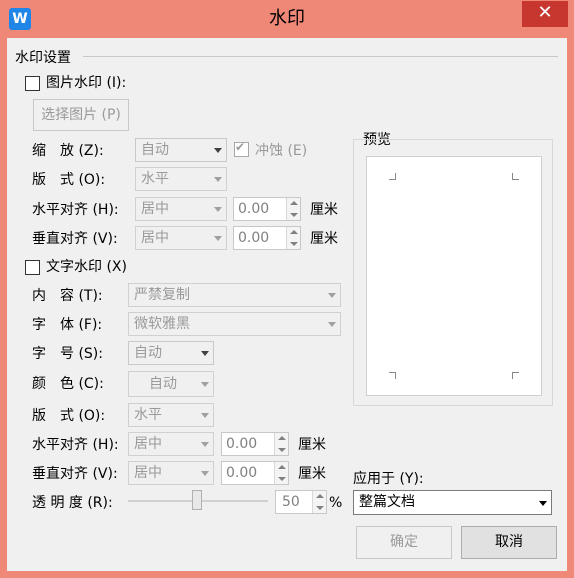 The height and width of the screenshot is (578, 574). What do you see at coordinates (148, 415) in the screenshot?
I see `text-layout-value: 水平` at bounding box center [148, 415].